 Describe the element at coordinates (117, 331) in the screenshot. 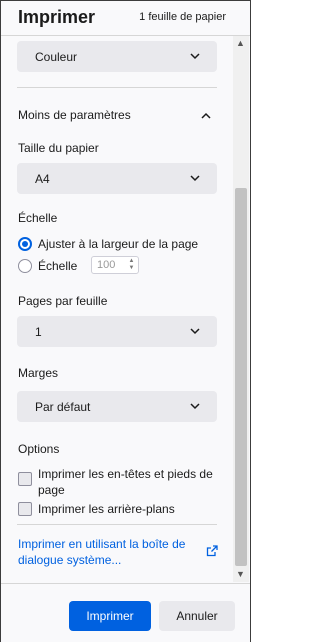

I see `pages-per-sheet-select: 1` at that location.